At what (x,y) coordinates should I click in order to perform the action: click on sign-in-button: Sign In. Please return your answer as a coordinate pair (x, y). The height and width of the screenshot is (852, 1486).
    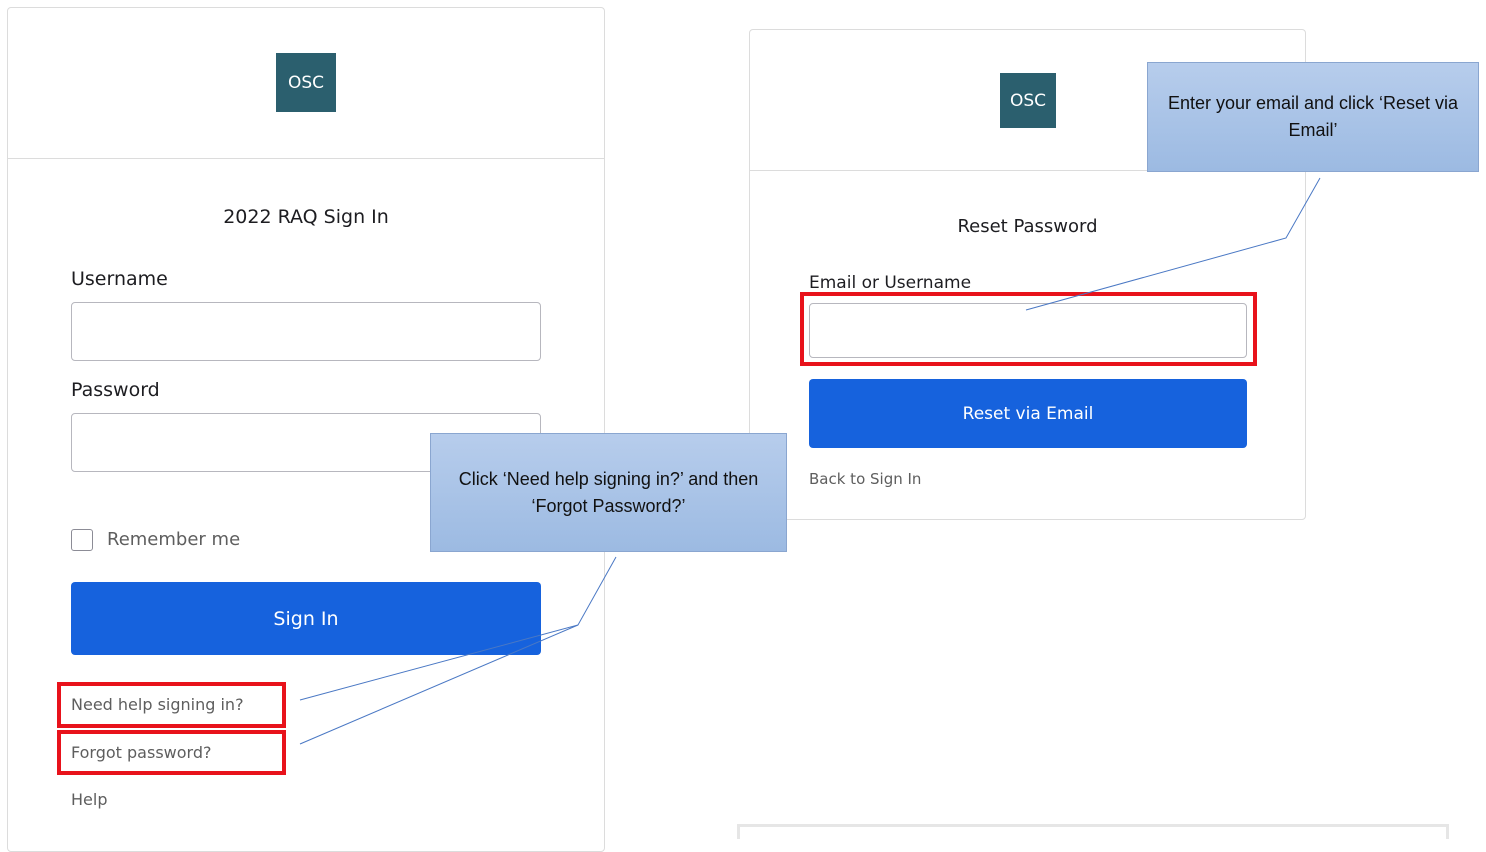
    Looking at the image, I should click on (306, 618).